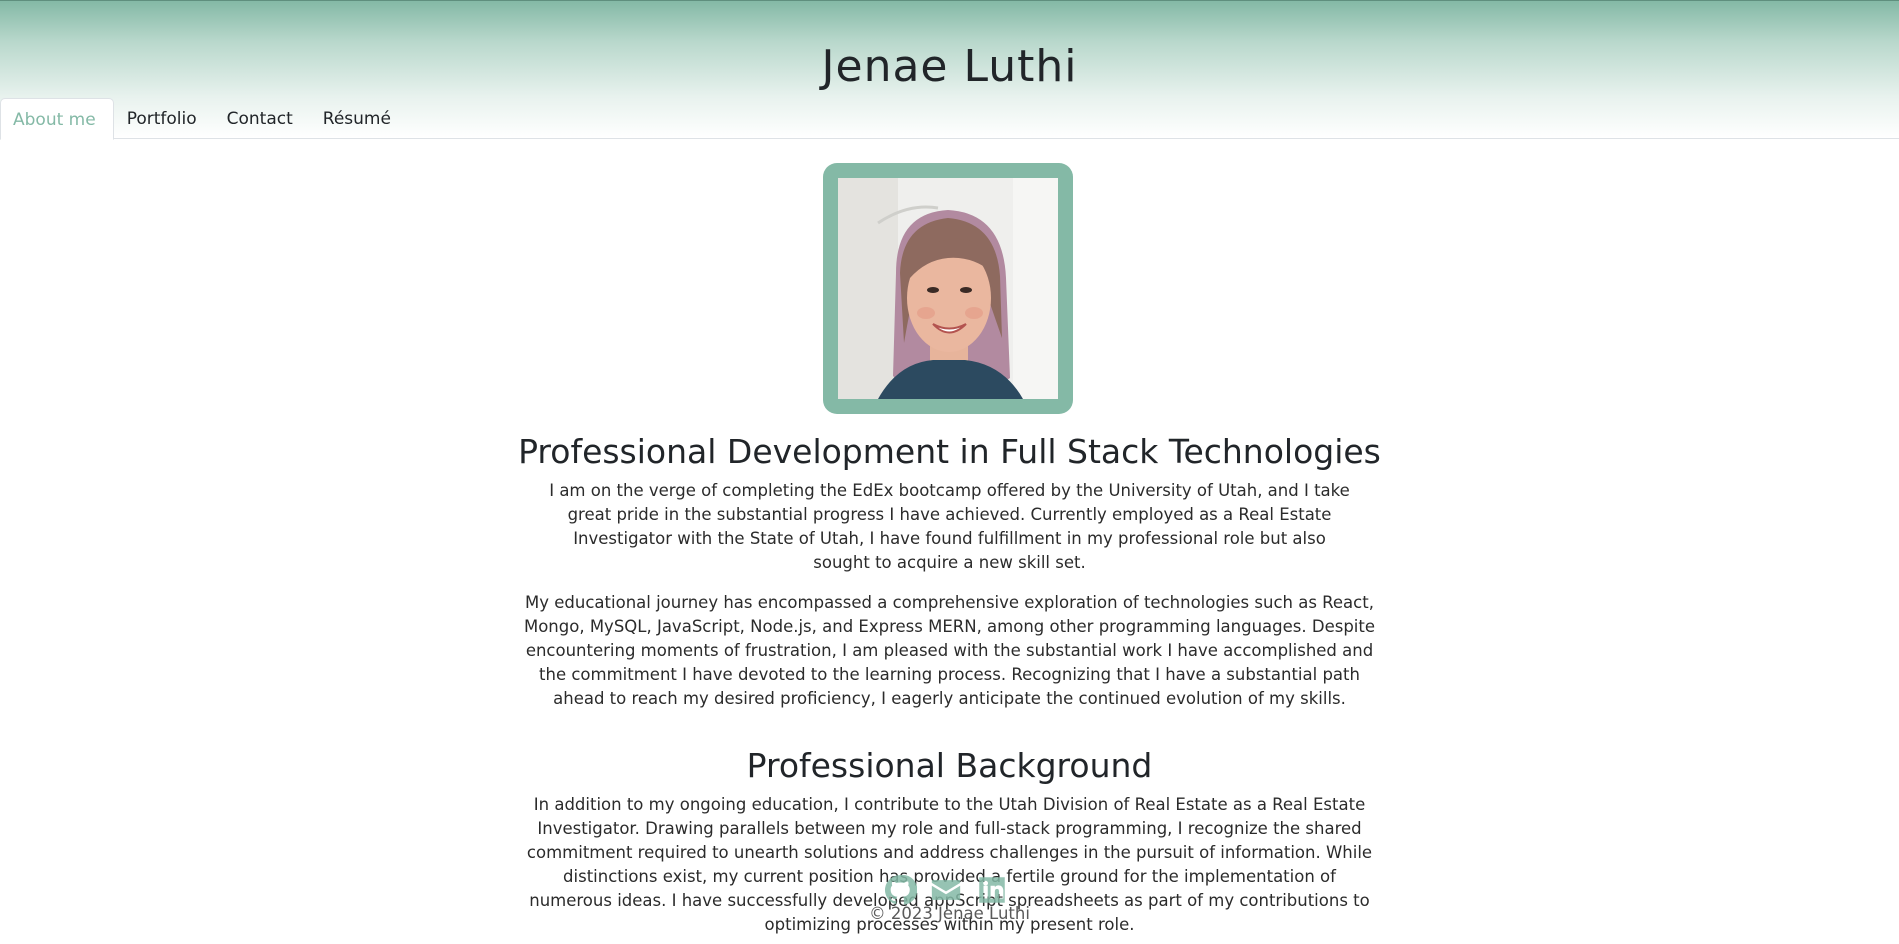  I want to click on linkedin-icon, so click(992, 890).